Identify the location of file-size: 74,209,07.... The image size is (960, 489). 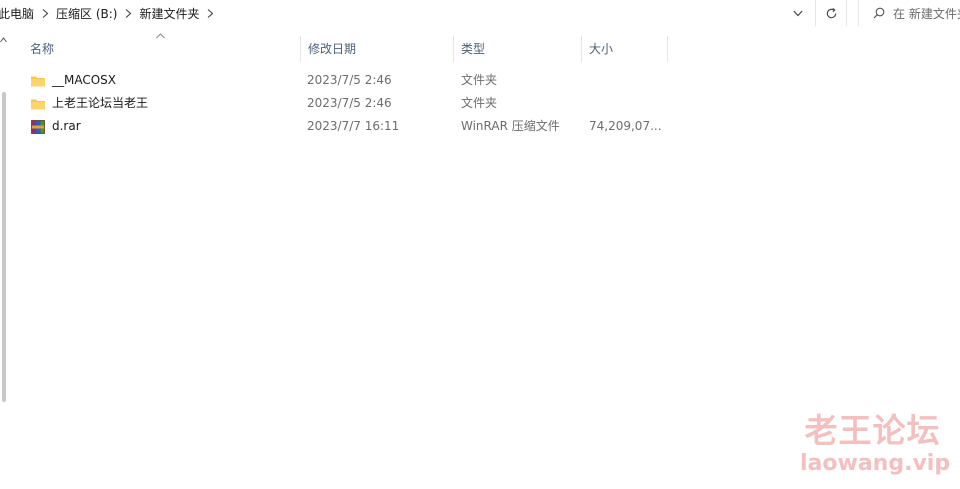
(625, 126).